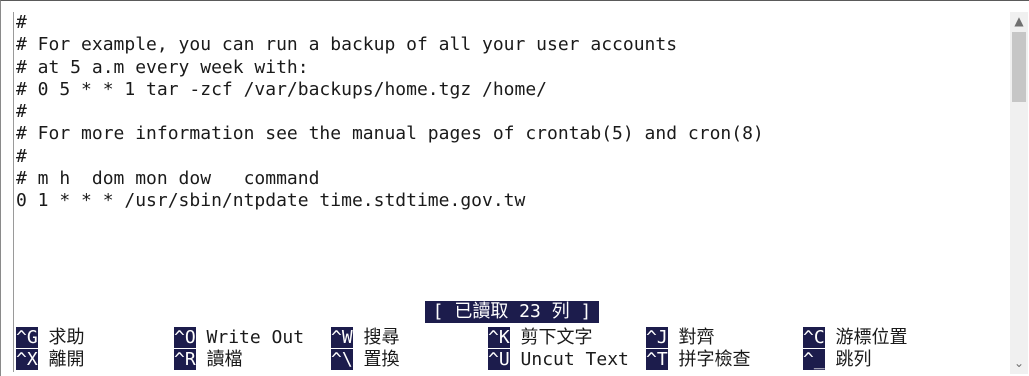  I want to click on editor-line: # m h dom mon dow command, so click(512, 179).